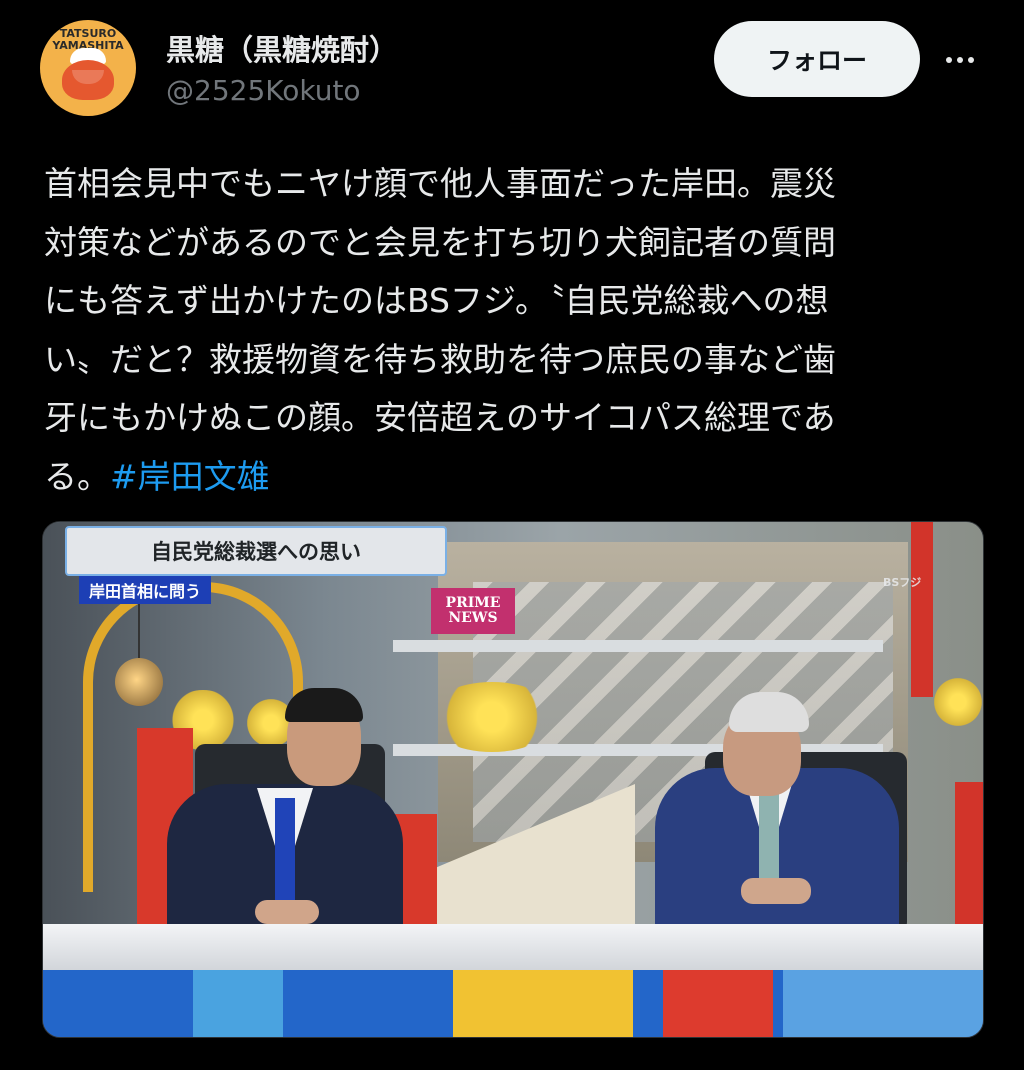 This screenshot has width=1024, height=1070. Describe the element at coordinates (77, 476) in the screenshot. I see `tweet-line-prefix: る。` at that location.